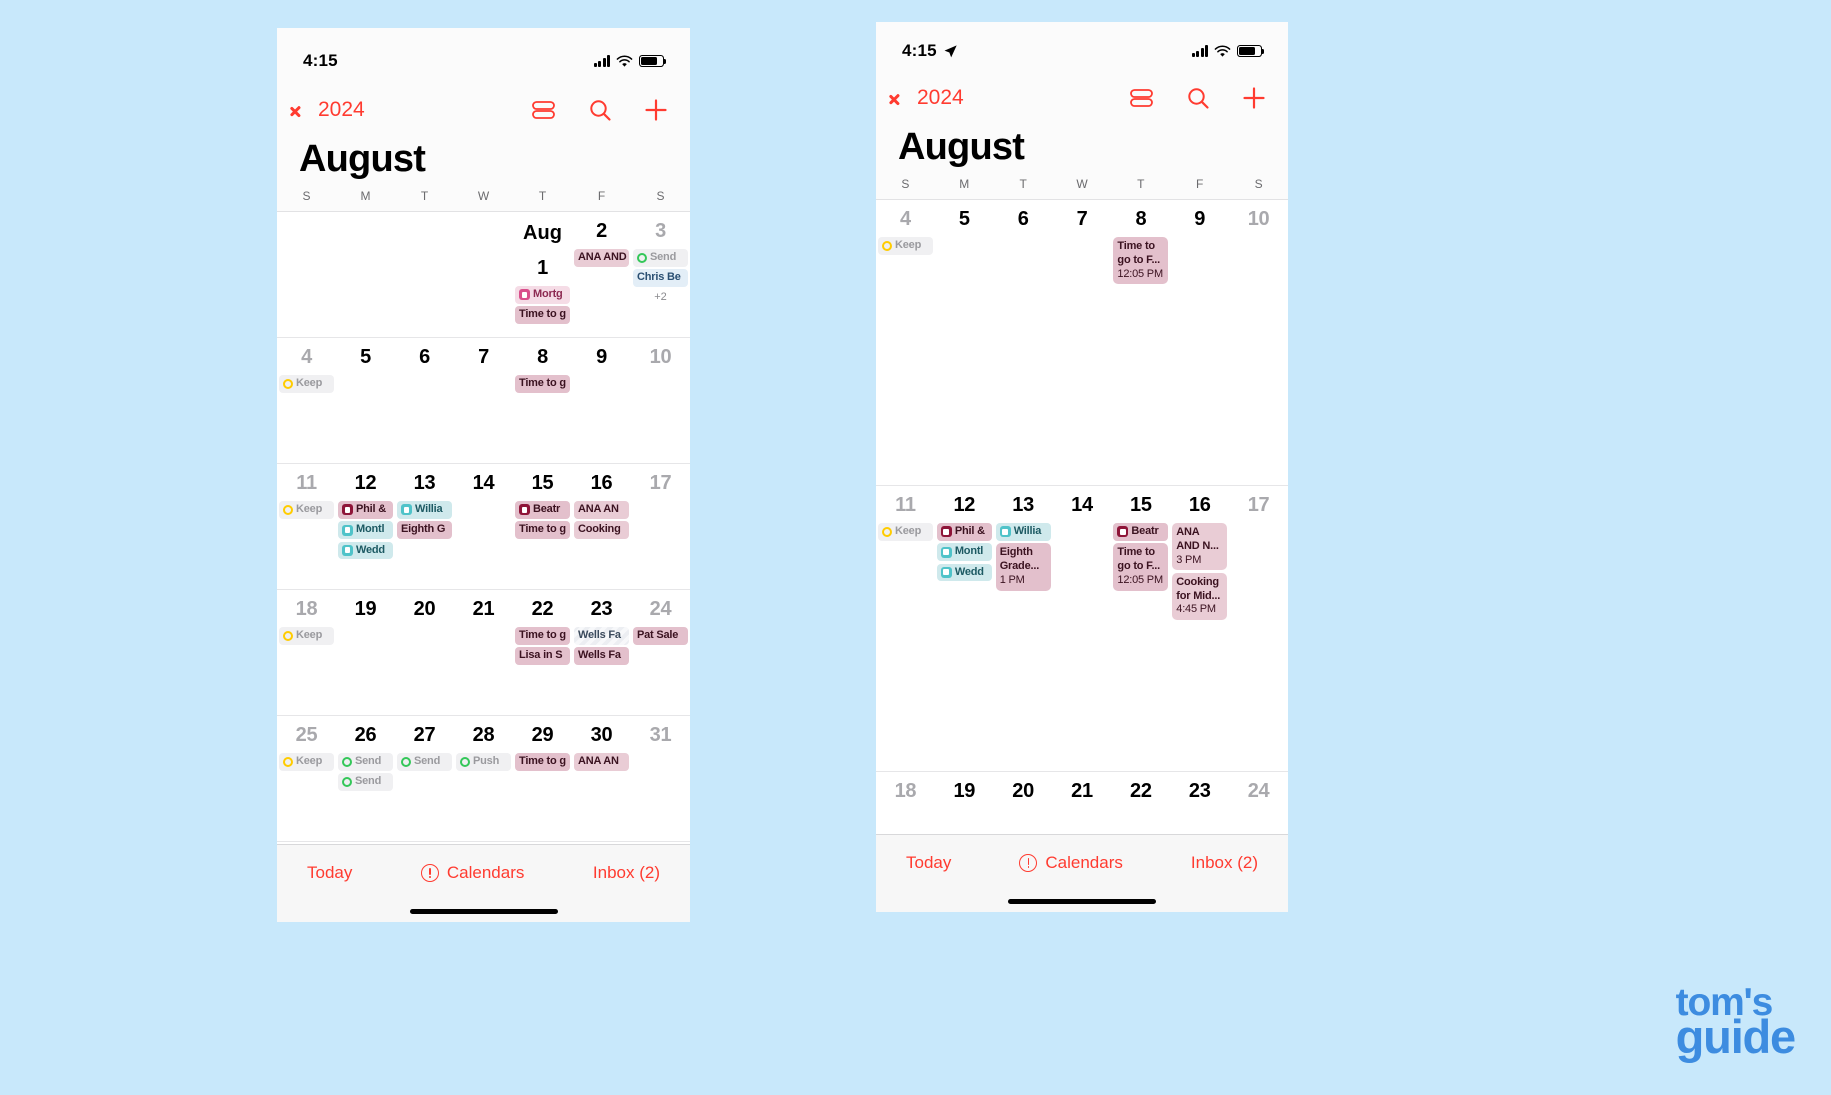 This screenshot has width=1831, height=1095. I want to click on calendar-day-cell: 27 Send, so click(424, 756).